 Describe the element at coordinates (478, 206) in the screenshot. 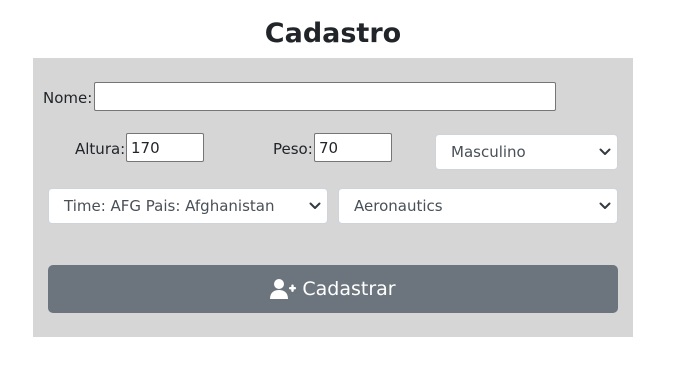

I see `esporte-select: Aeronautics` at that location.